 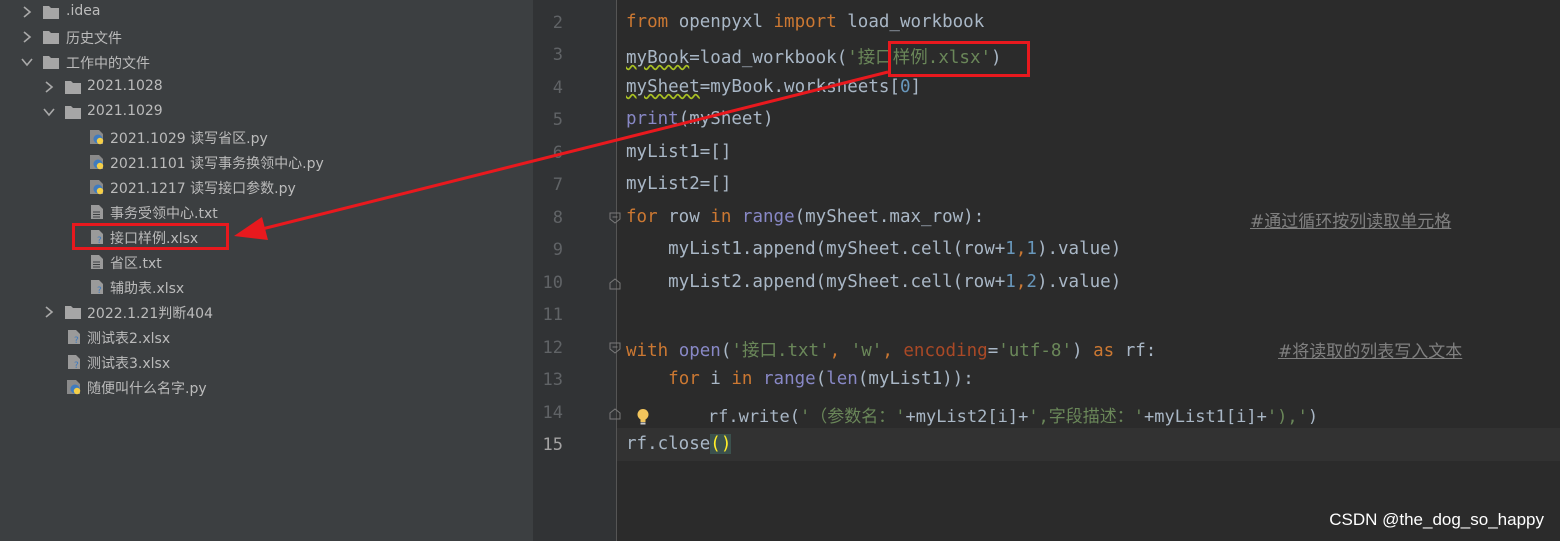 What do you see at coordinates (721, 217) in the screenshot?
I see `keyword: in` at bounding box center [721, 217].